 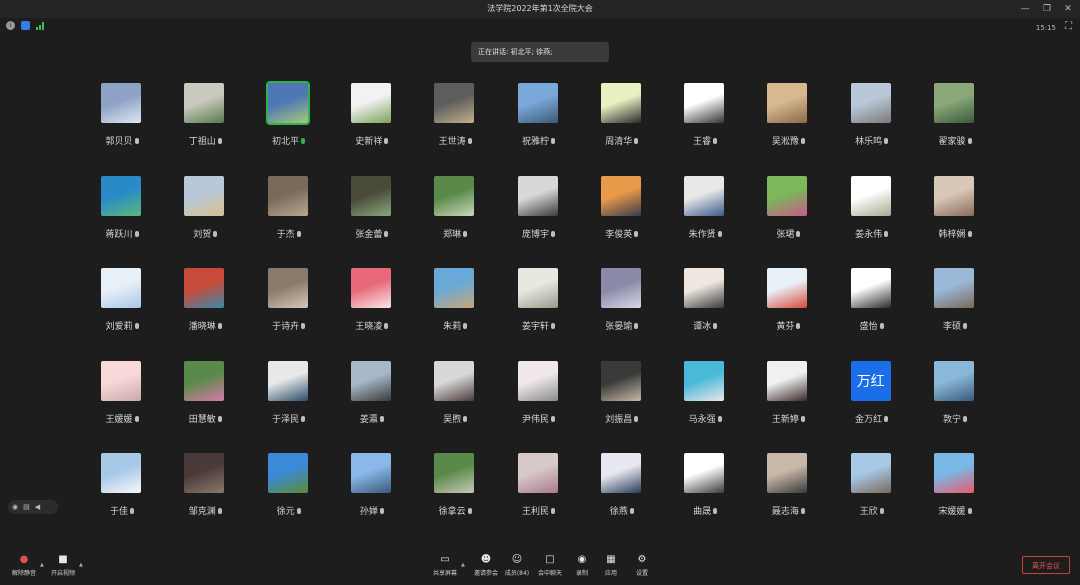 I want to click on participant-name-label: 郑琳, so click(x=452, y=234).